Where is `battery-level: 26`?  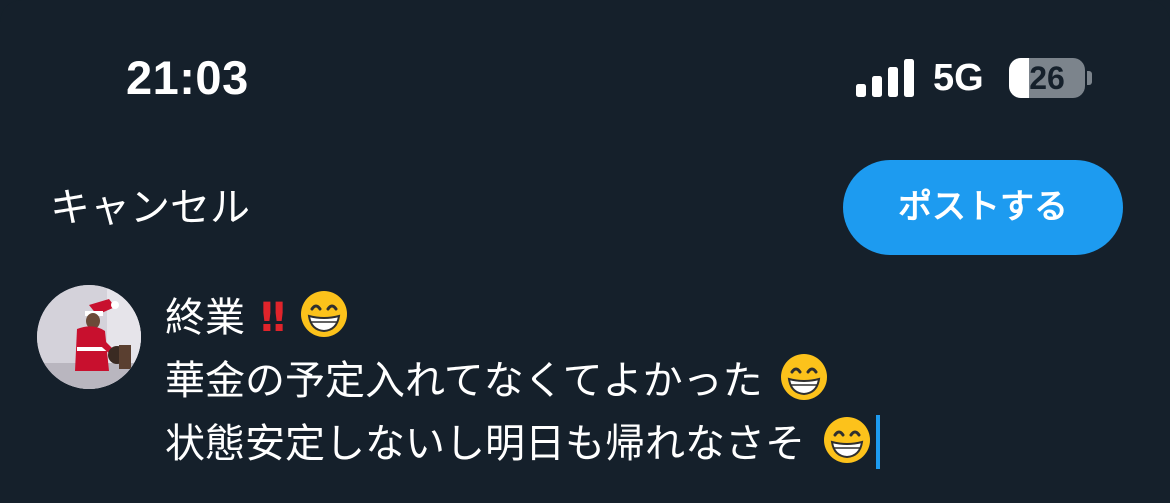 battery-level: 26 is located at coordinates (1047, 78).